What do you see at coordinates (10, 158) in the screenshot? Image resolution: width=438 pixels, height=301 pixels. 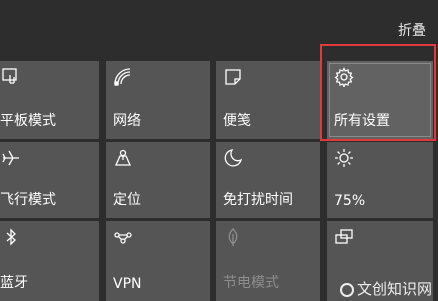 I see `airplane-icon` at bounding box center [10, 158].